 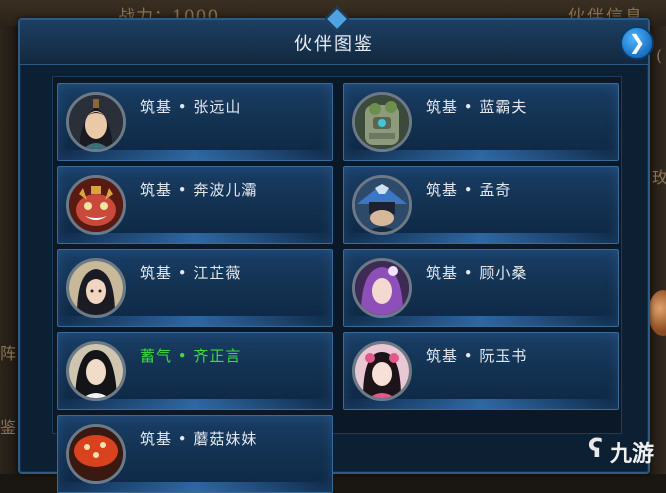 What do you see at coordinates (195, 205) in the screenshot?
I see `partner-card: 筑基 • 奔波儿灞` at bounding box center [195, 205].